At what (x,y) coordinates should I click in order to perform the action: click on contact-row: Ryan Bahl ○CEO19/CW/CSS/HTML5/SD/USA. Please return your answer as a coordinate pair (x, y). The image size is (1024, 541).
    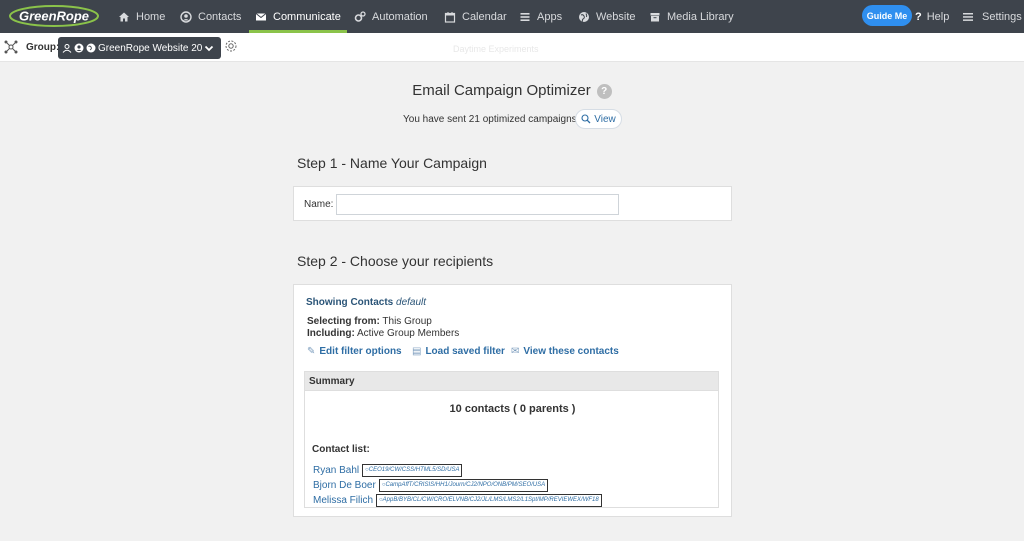
    Looking at the image, I should click on (388, 470).